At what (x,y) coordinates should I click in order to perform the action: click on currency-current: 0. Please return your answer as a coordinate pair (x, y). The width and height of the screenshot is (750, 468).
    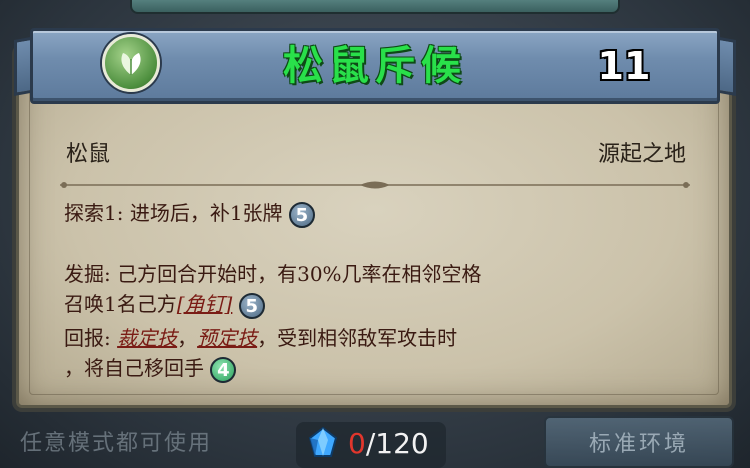
    Looking at the image, I should click on (357, 443).